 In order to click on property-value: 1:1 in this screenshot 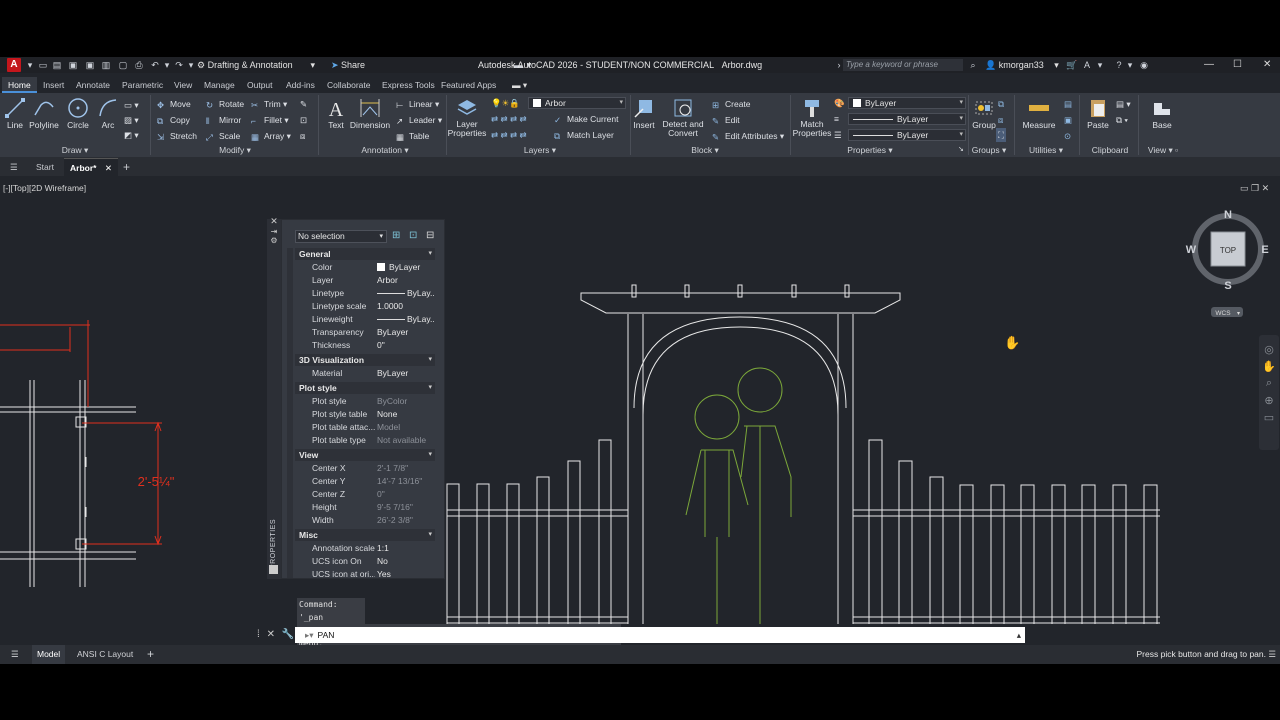, I will do `click(406, 548)`.